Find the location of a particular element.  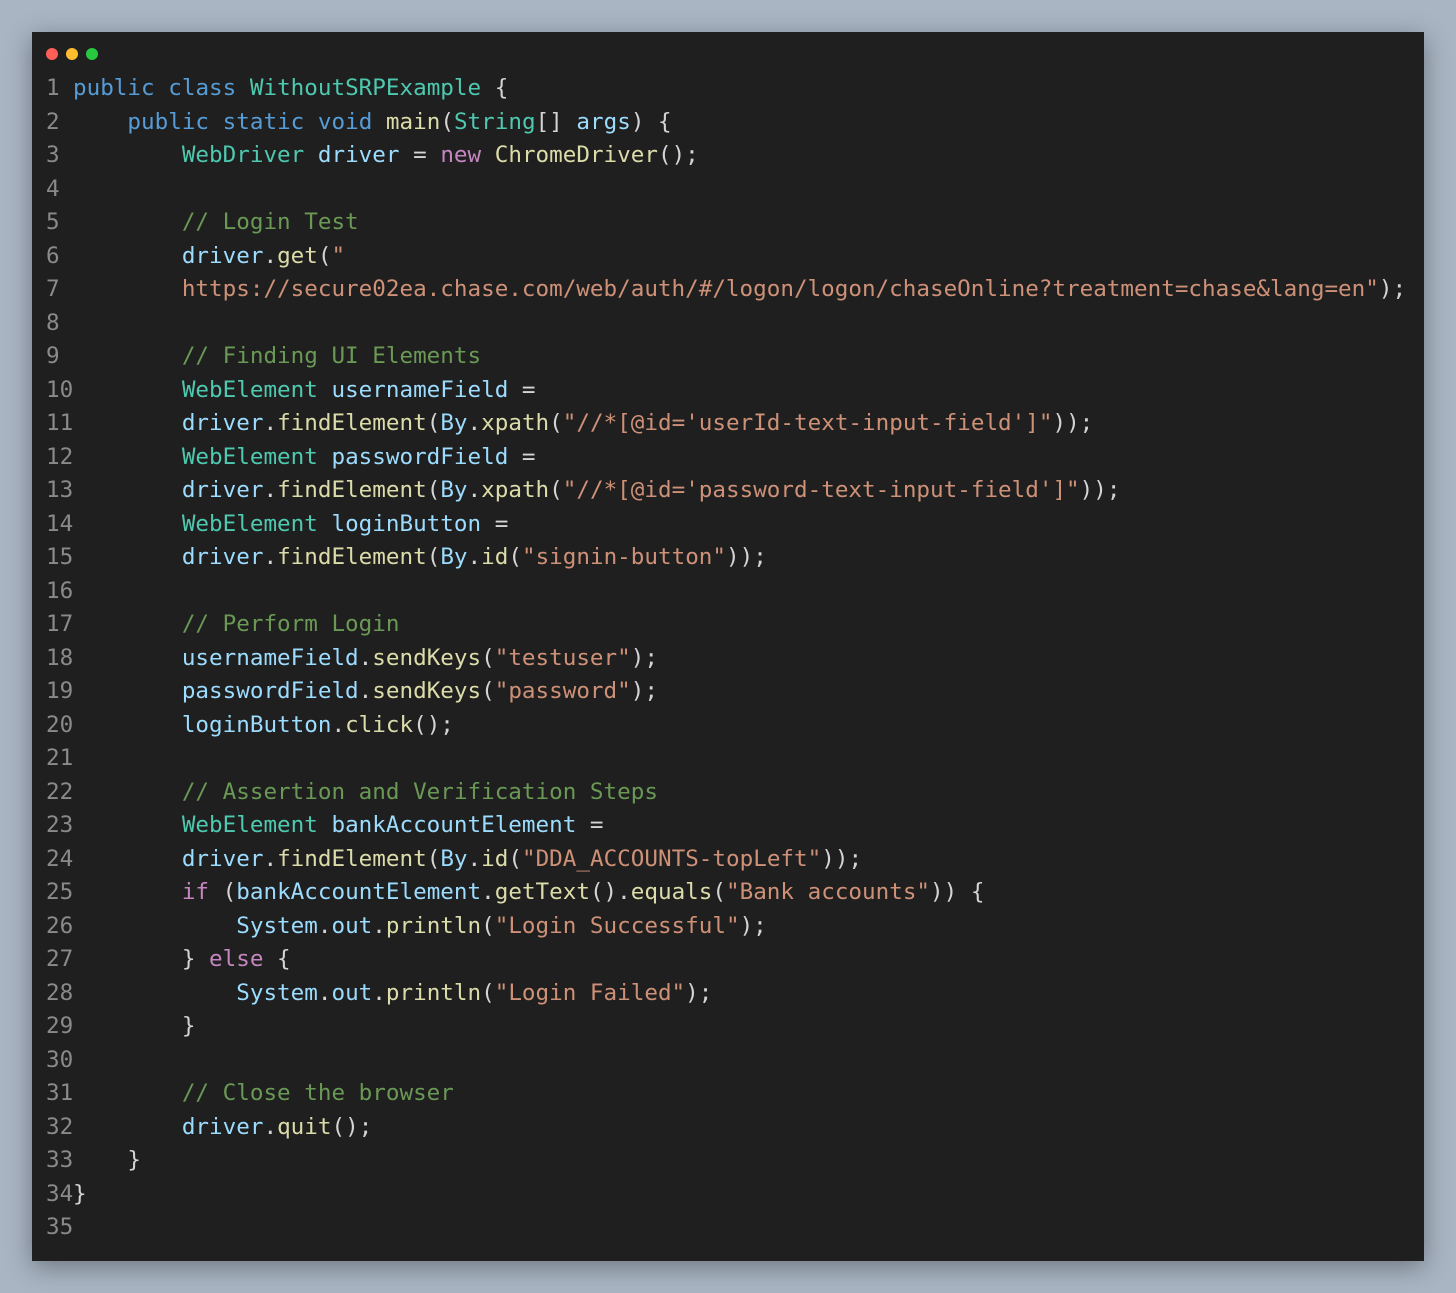

code-token: // Close the browser is located at coordinates (317, 1093).